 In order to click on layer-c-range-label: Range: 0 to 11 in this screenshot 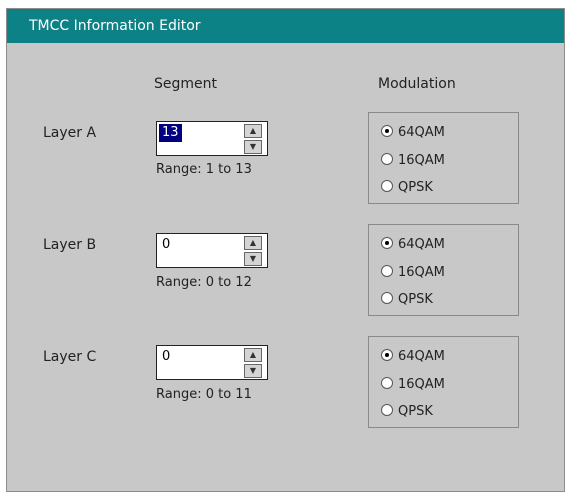, I will do `click(204, 394)`.